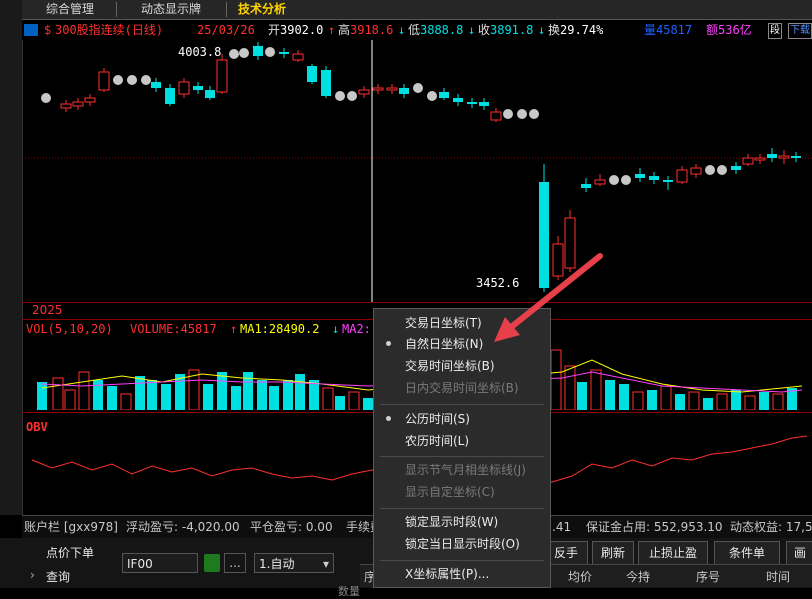  I want to click on lock-icon, so click(212, 563).